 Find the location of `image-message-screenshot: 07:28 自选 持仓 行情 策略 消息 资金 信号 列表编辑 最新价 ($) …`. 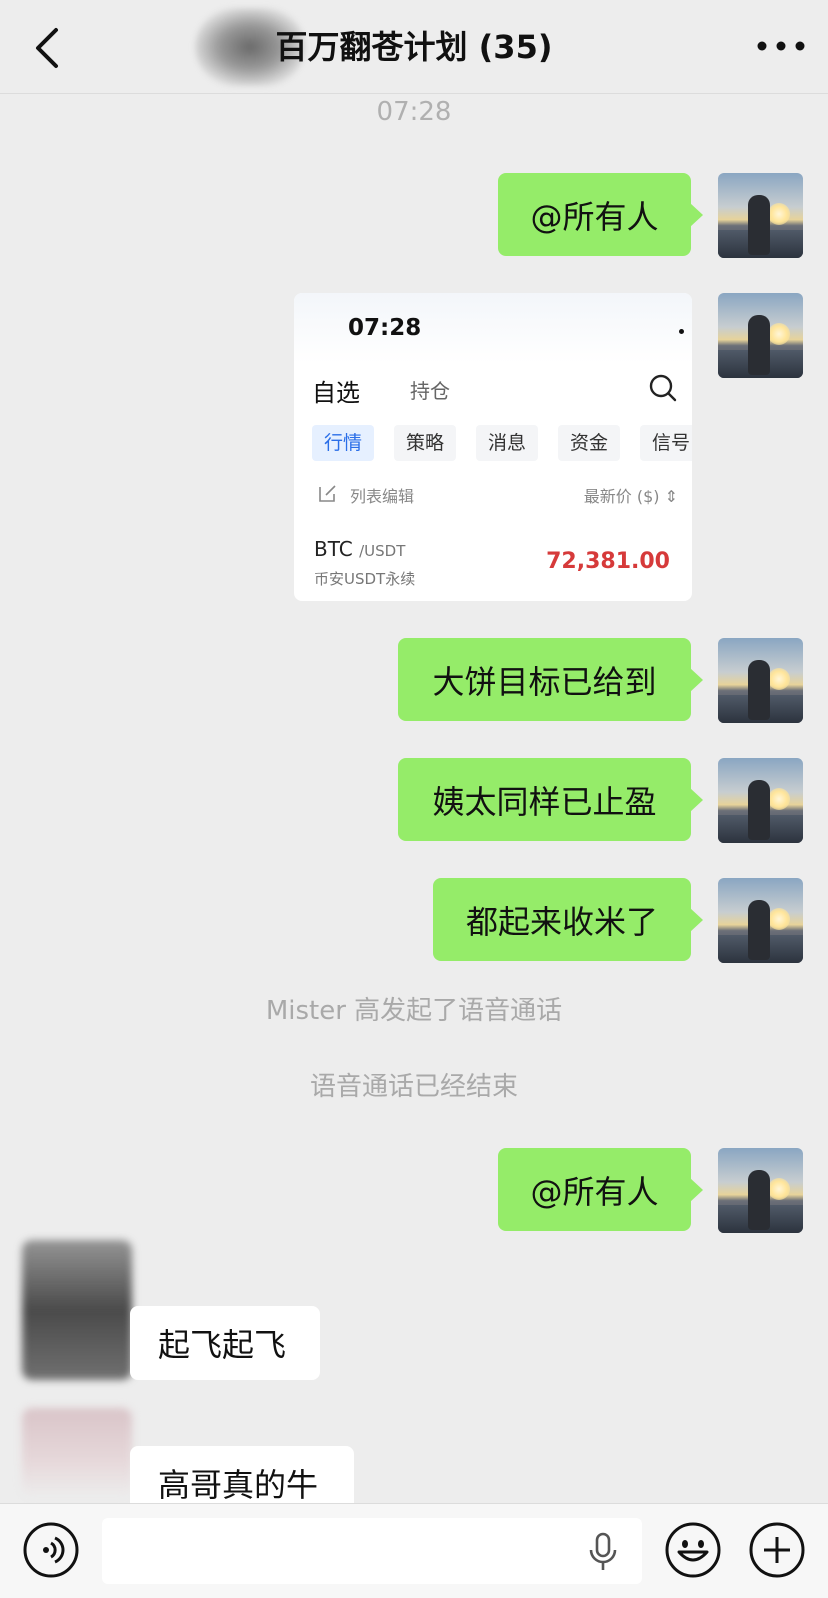

image-message-screenshot: 07:28 自选 持仓 行情 策略 消息 资金 信号 列表编辑 最新价 ($) … is located at coordinates (493, 447).